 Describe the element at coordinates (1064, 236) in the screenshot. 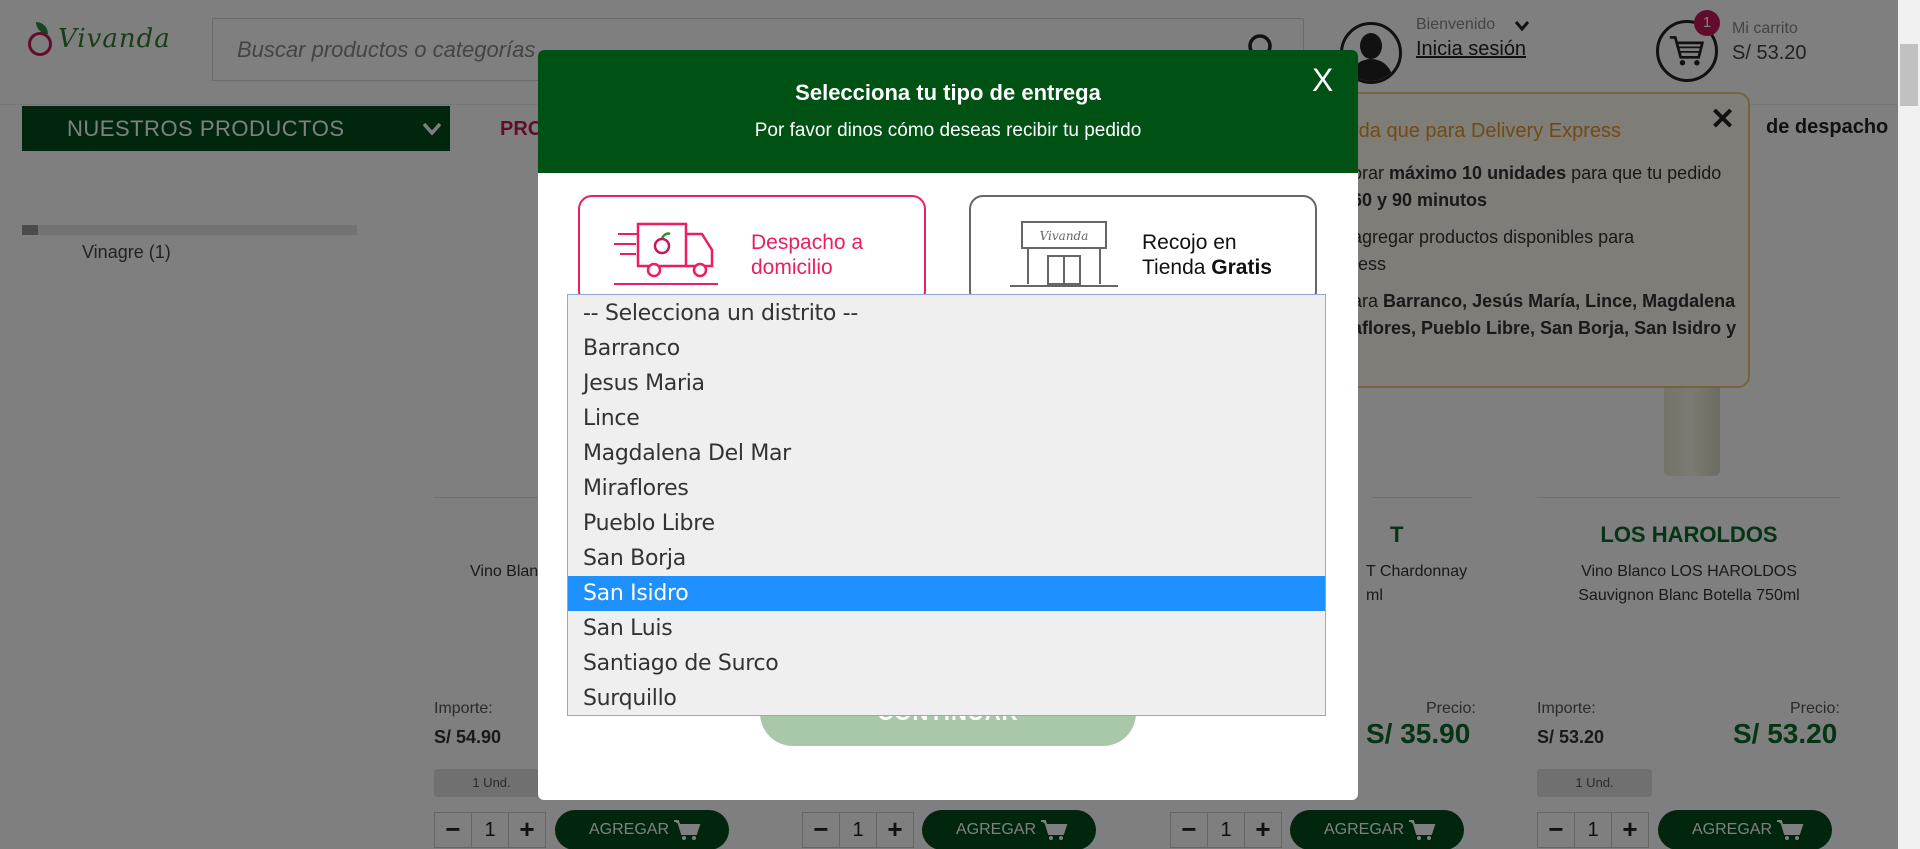

I see `store-sign-text: Vivanda` at that location.